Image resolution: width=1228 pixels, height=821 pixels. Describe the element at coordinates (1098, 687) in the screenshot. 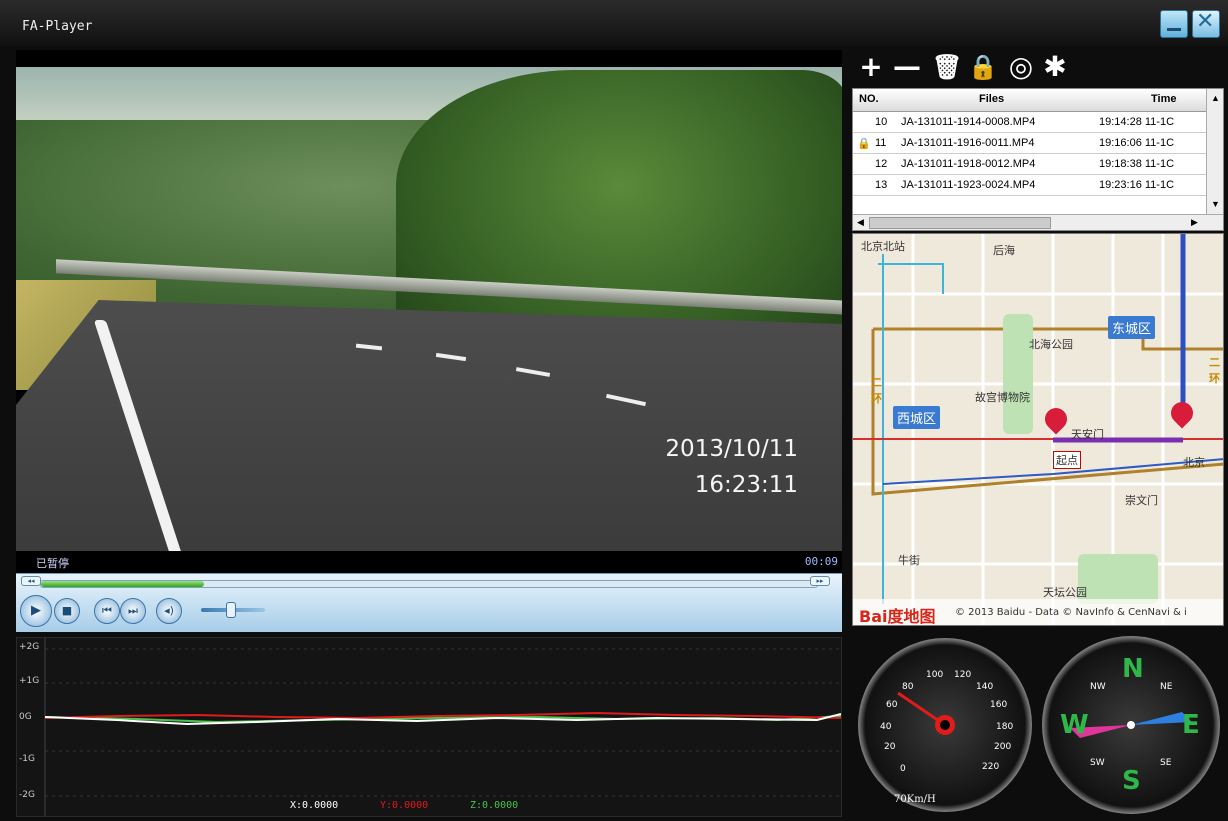

I see `compass-nw: NW` at that location.